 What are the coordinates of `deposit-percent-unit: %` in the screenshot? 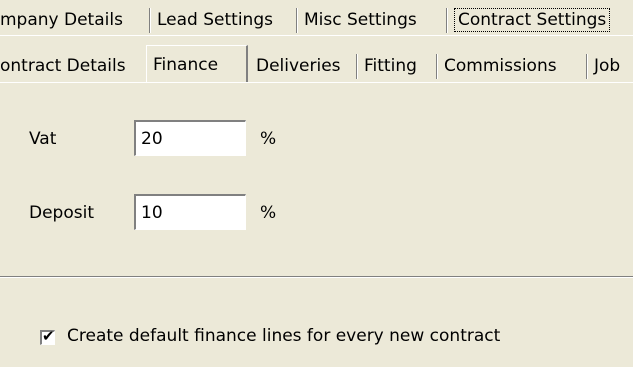 It's located at (268, 213).